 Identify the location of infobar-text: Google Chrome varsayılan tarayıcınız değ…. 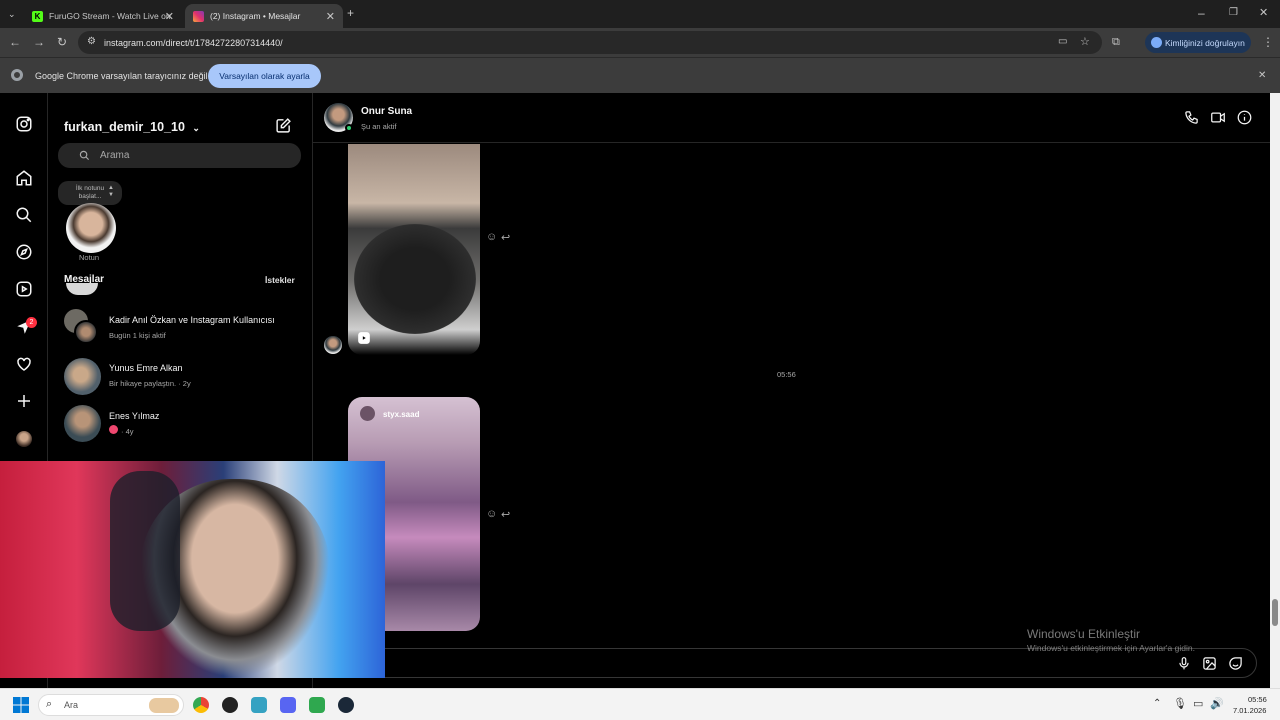
(121, 76).